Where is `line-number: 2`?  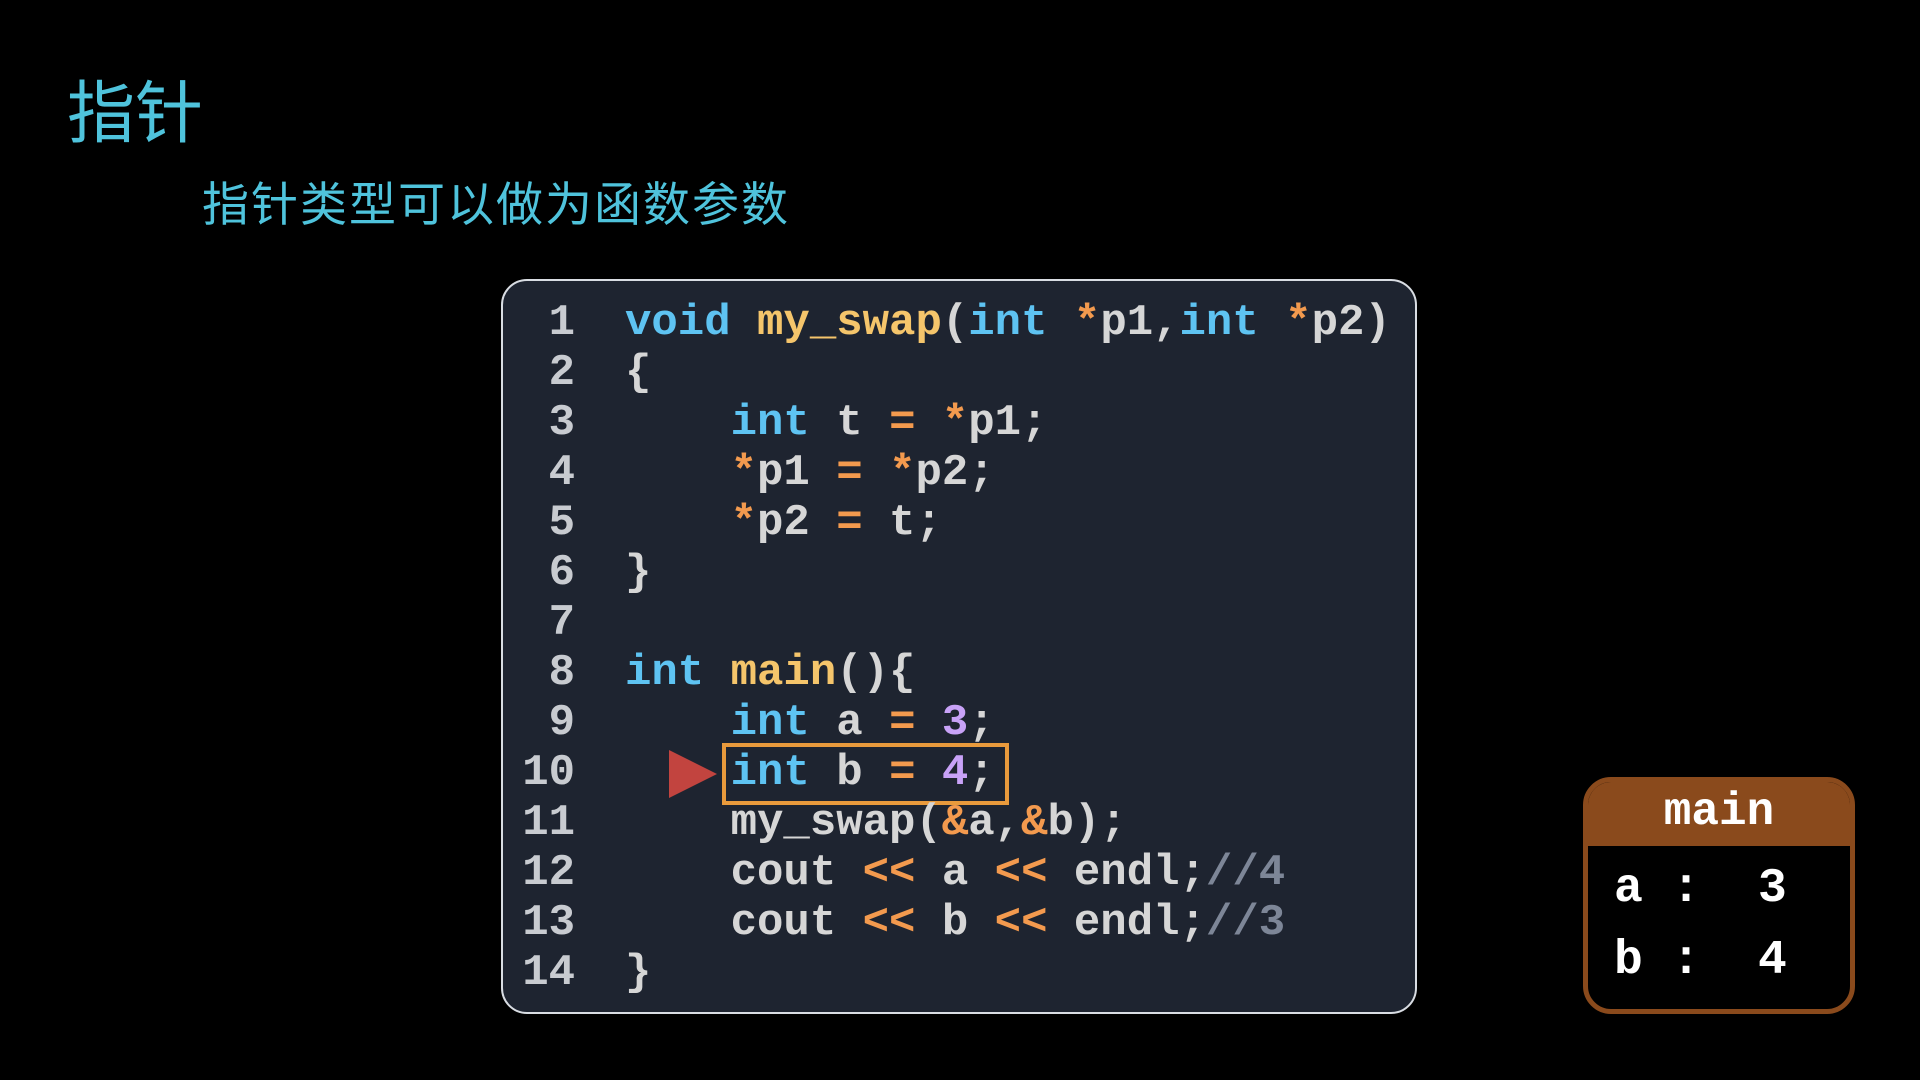
line-number: 2 is located at coordinates (561, 373).